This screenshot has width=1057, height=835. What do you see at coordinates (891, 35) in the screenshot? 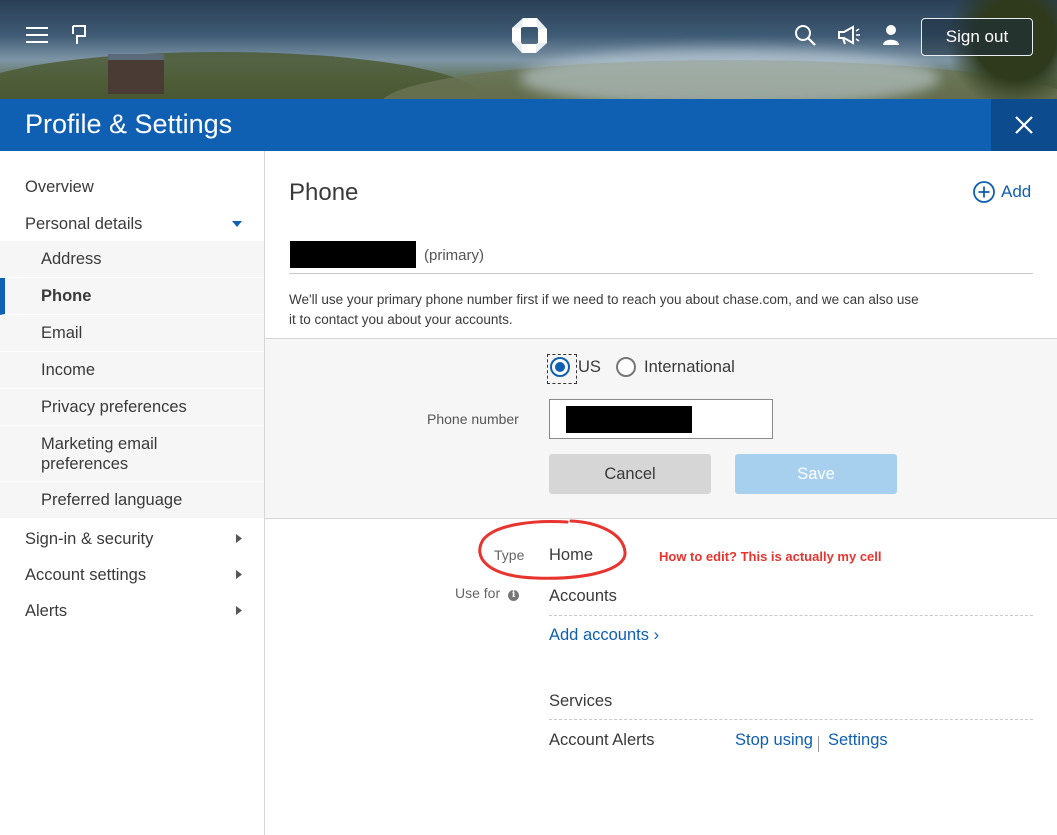
I see `user-icon` at bounding box center [891, 35].